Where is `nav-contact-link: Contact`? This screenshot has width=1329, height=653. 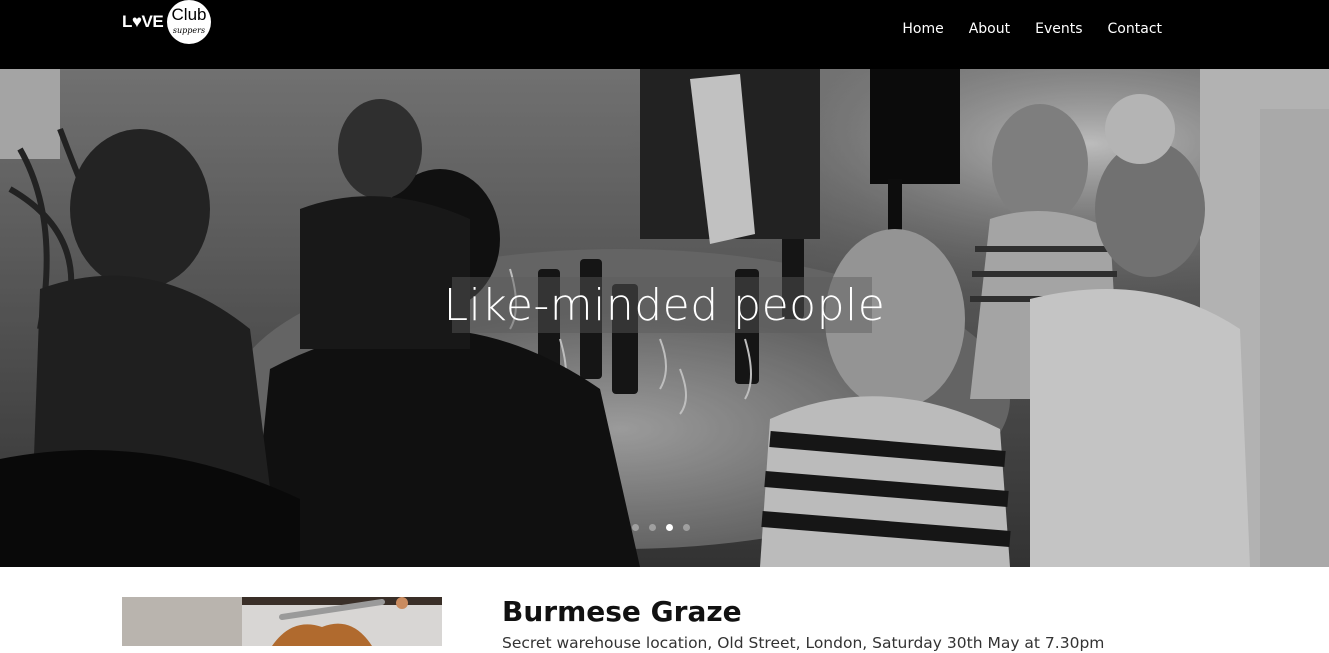
nav-contact-link: Contact is located at coordinates (1135, 29).